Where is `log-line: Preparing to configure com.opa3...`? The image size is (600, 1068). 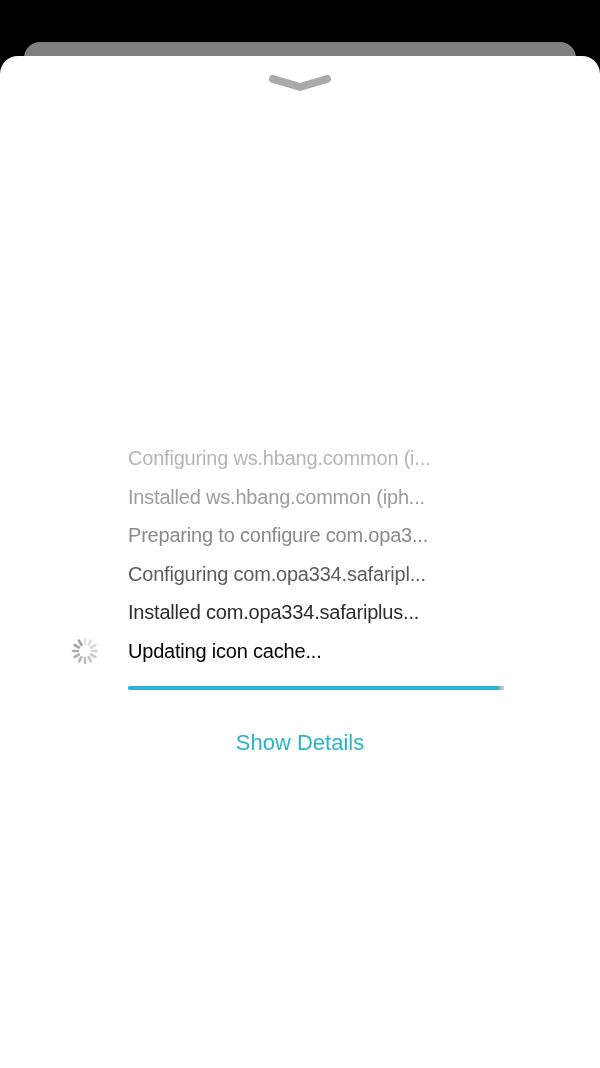 log-line: Preparing to configure com.opa3... is located at coordinates (278, 536).